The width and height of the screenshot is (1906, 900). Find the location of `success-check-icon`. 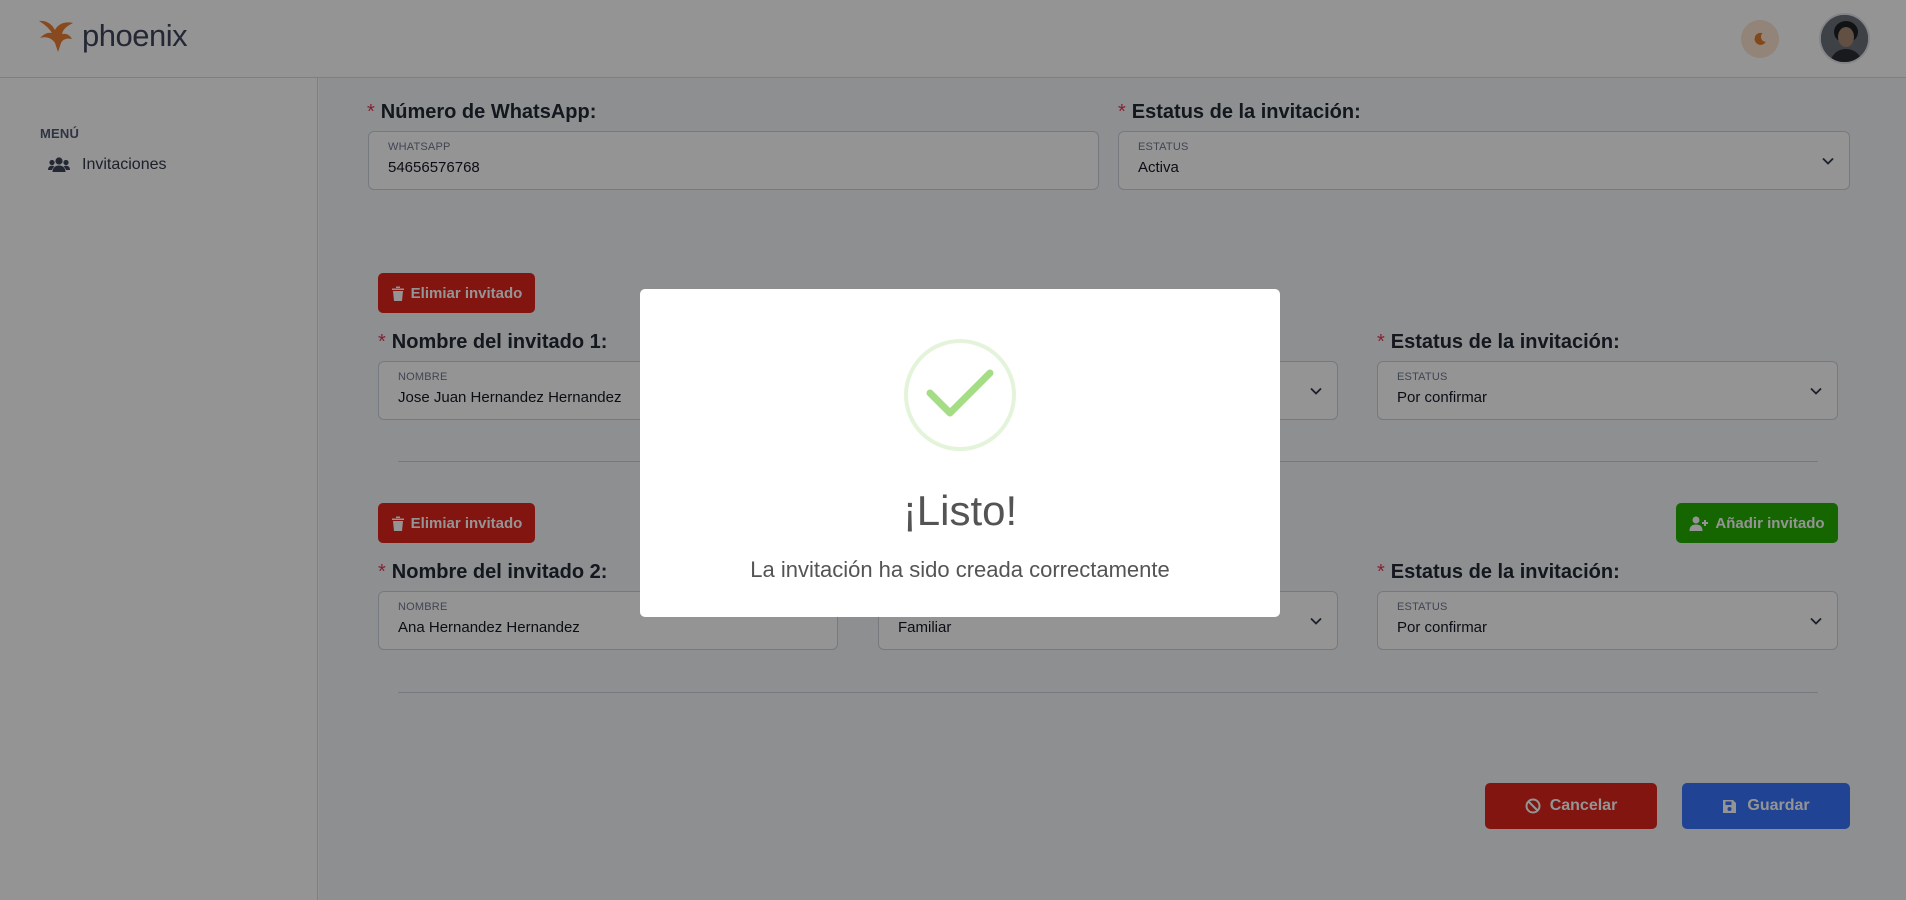

success-check-icon is located at coordinates (960, 395).